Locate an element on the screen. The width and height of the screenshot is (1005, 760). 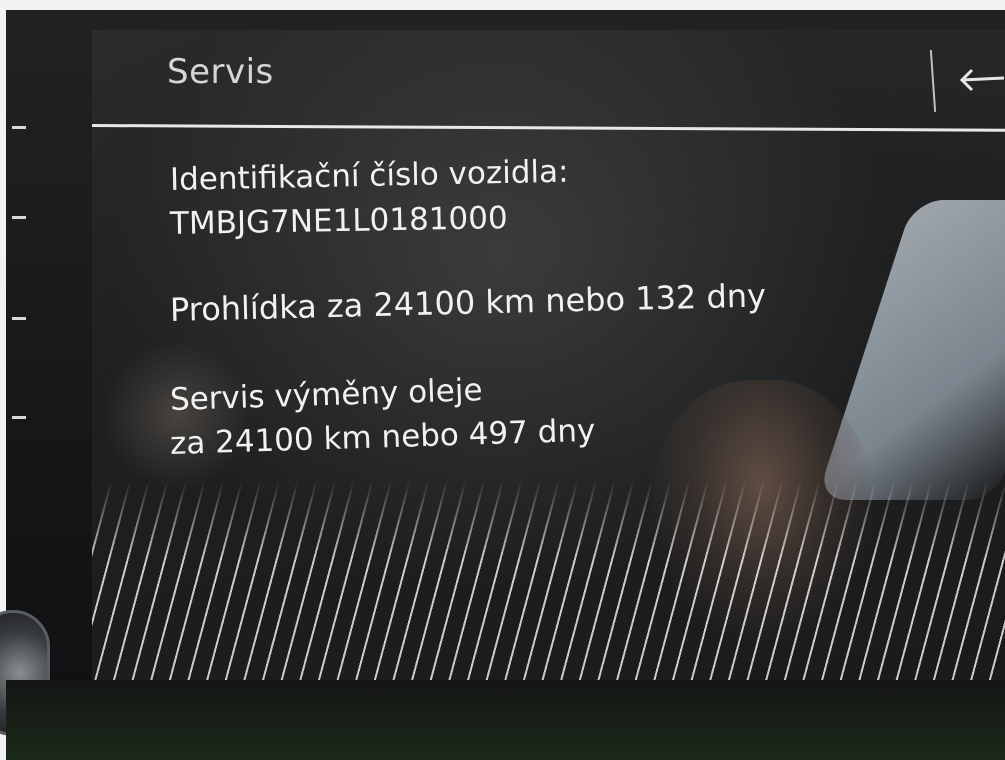
header-separator is located at coordinates (933, 81).